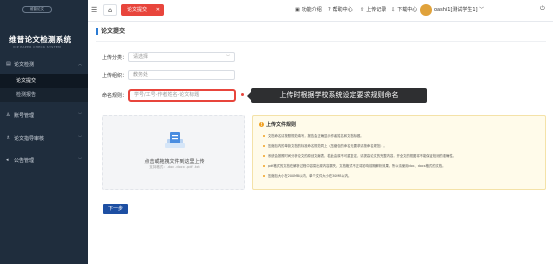 The height and width of the screenshot is (264, 553). Describe the element at coordinates (278, 125) in the screenshot. I see `rules-title: ! 上传文件规则` at that location.